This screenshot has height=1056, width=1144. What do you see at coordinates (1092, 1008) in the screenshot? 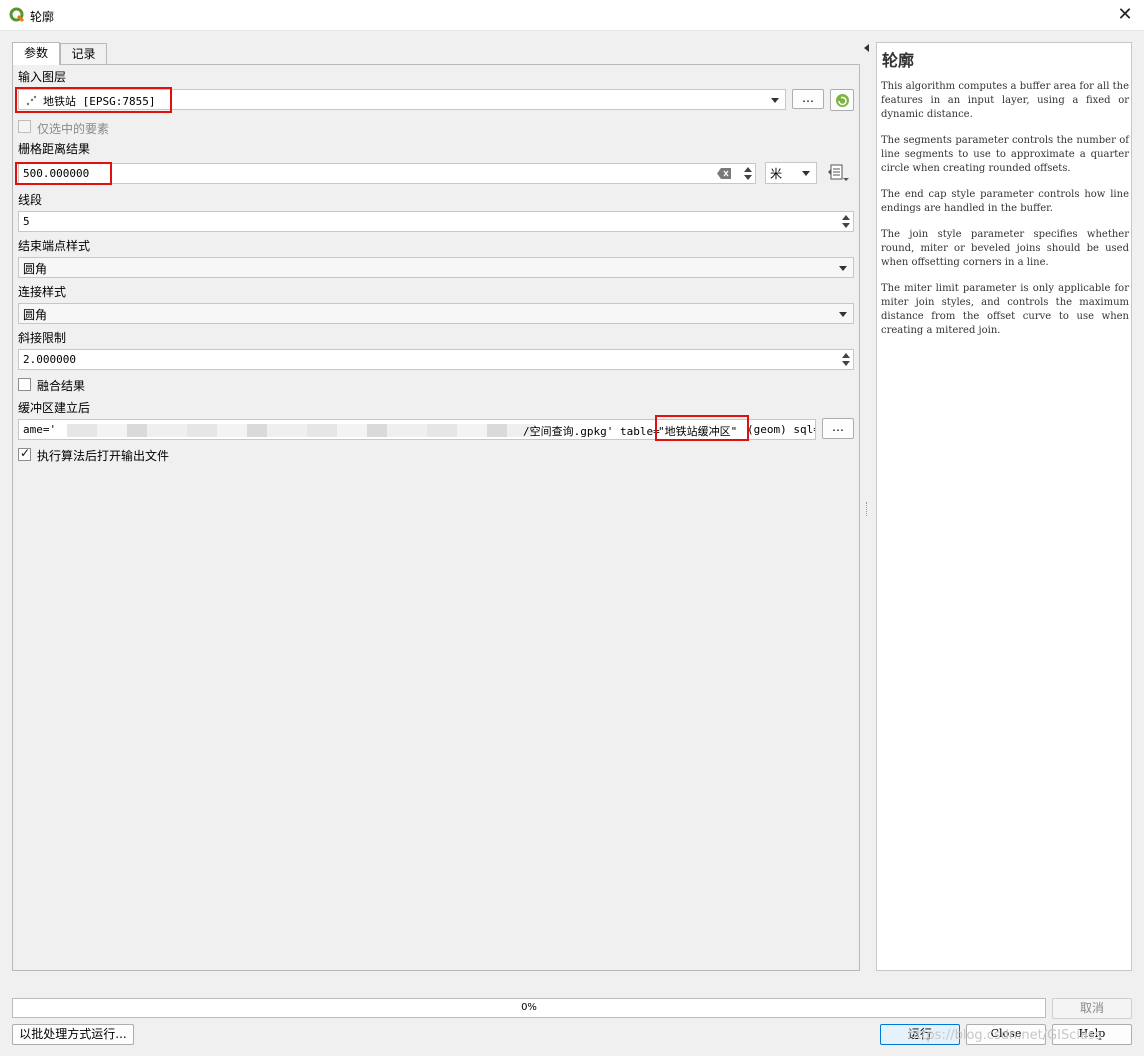
I see `cancel-button: 取消` at bounding box center [1092, 1008].